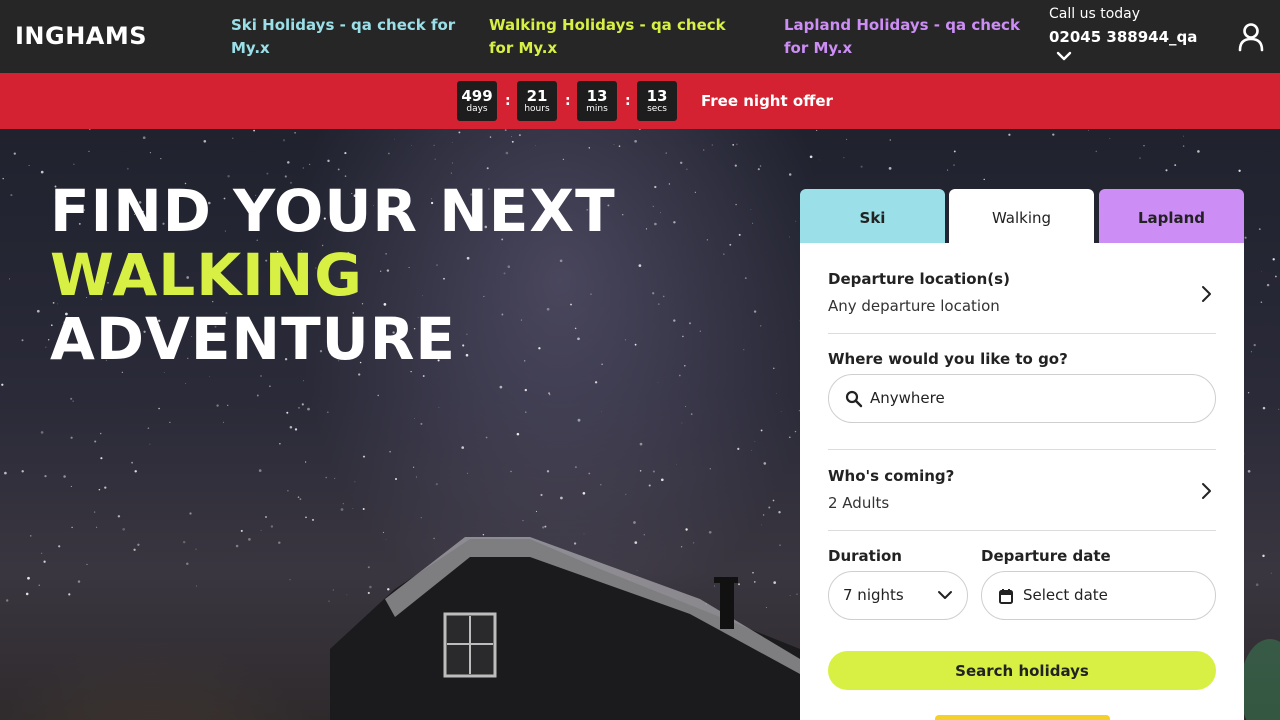  I want to click on countdown-value: 21, so click(537, 96).